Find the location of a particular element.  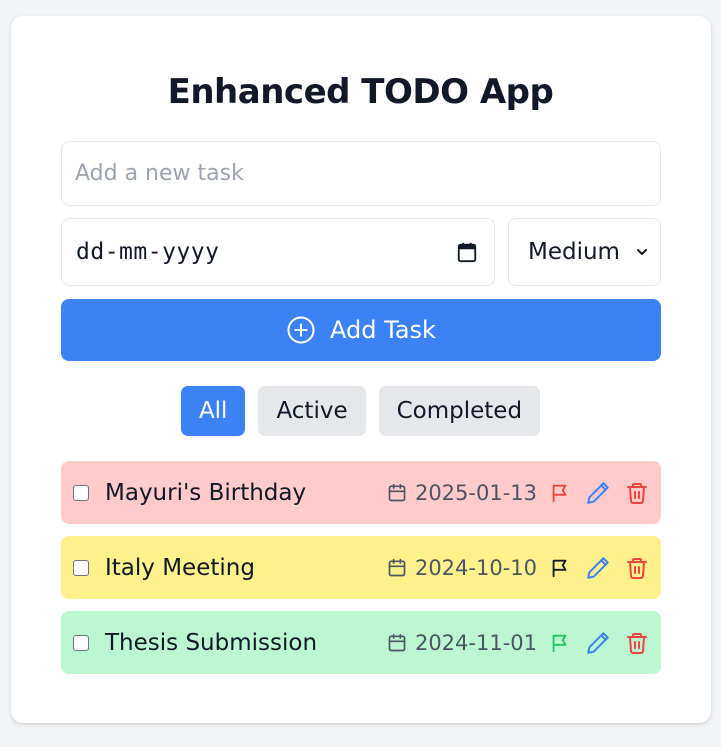

priority-select: Medium is located at coordinates (584, 252).